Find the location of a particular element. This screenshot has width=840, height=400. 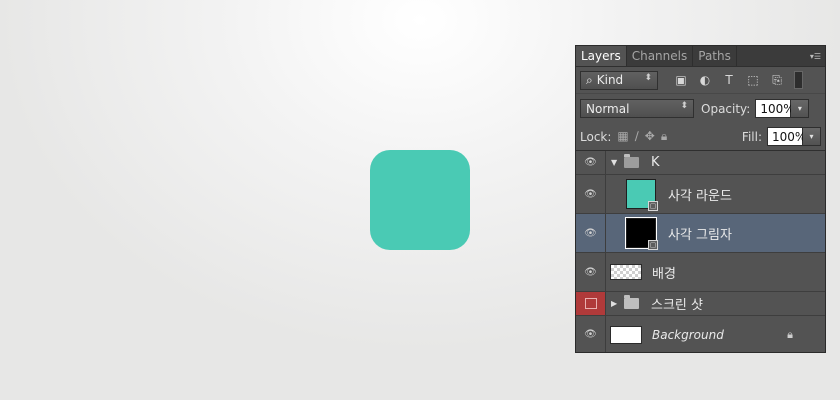

layer-name: 사각 라운드 is located at coordinates (700, 196).